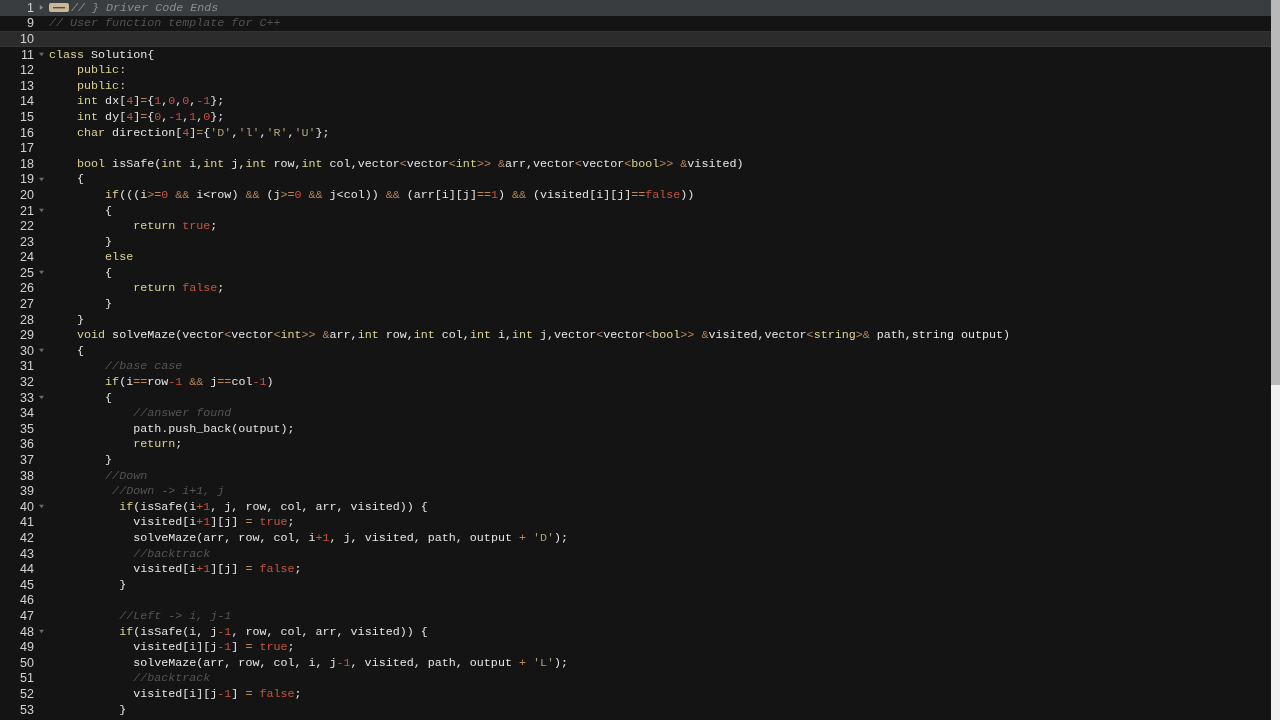 The height and width of the screenshot is (720, 1280). What do you see at coordinates (26, 522) in the screenshot?
I see `line-number: 41` at bounding box center [26, 522].